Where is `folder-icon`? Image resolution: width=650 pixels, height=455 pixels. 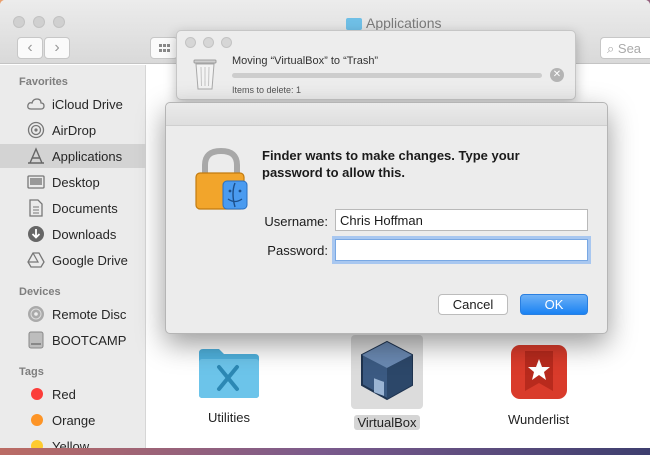
folder-icon is located at coordinates (354, 24).